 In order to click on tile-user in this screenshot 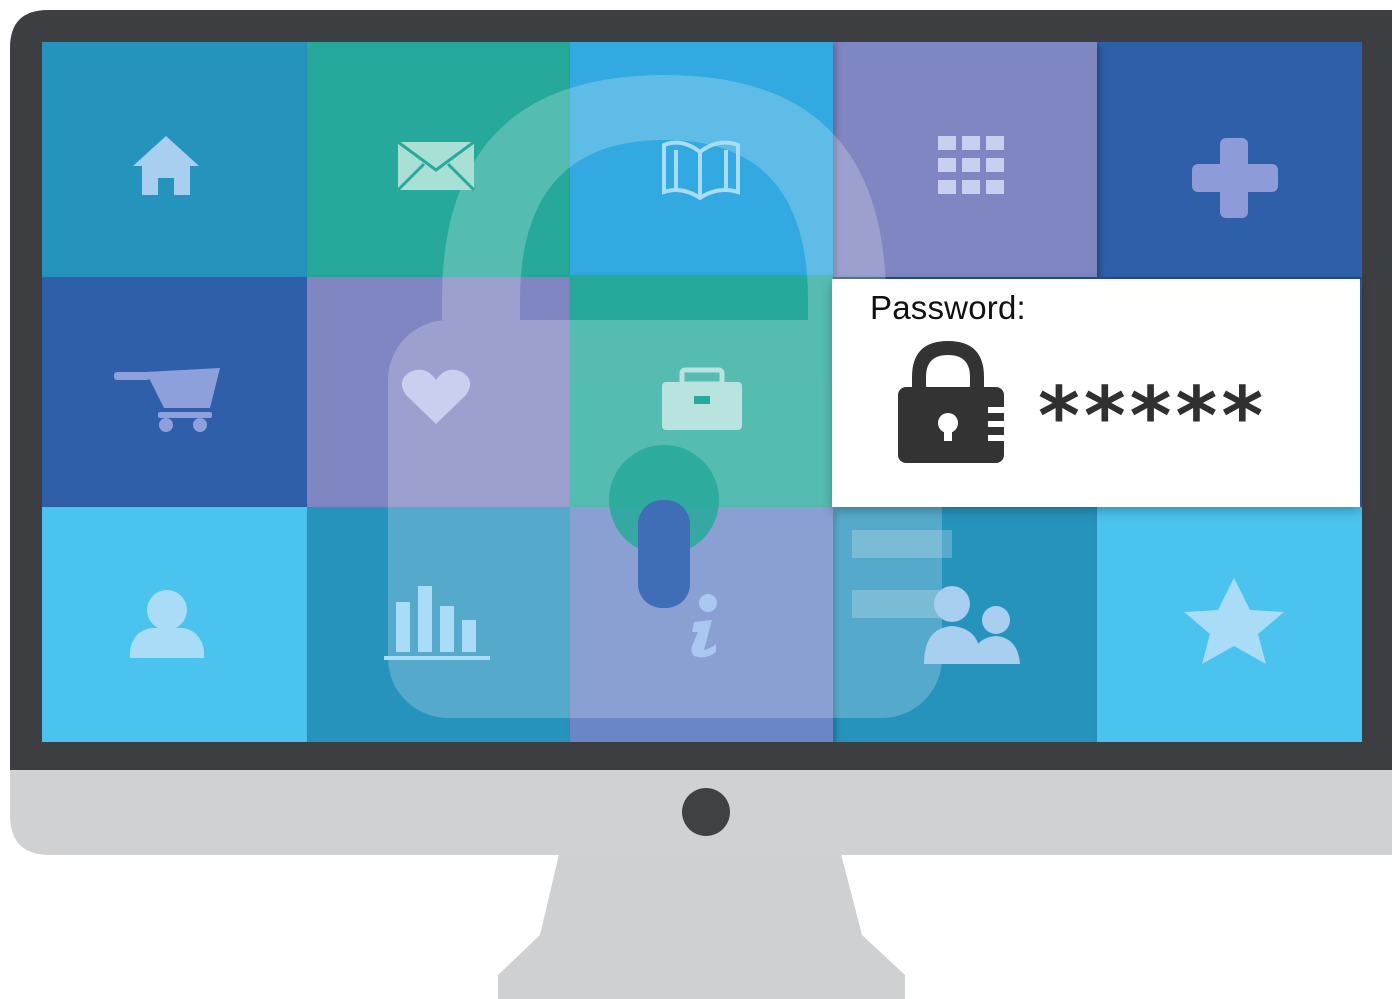, I will do `click(174, 624)`.